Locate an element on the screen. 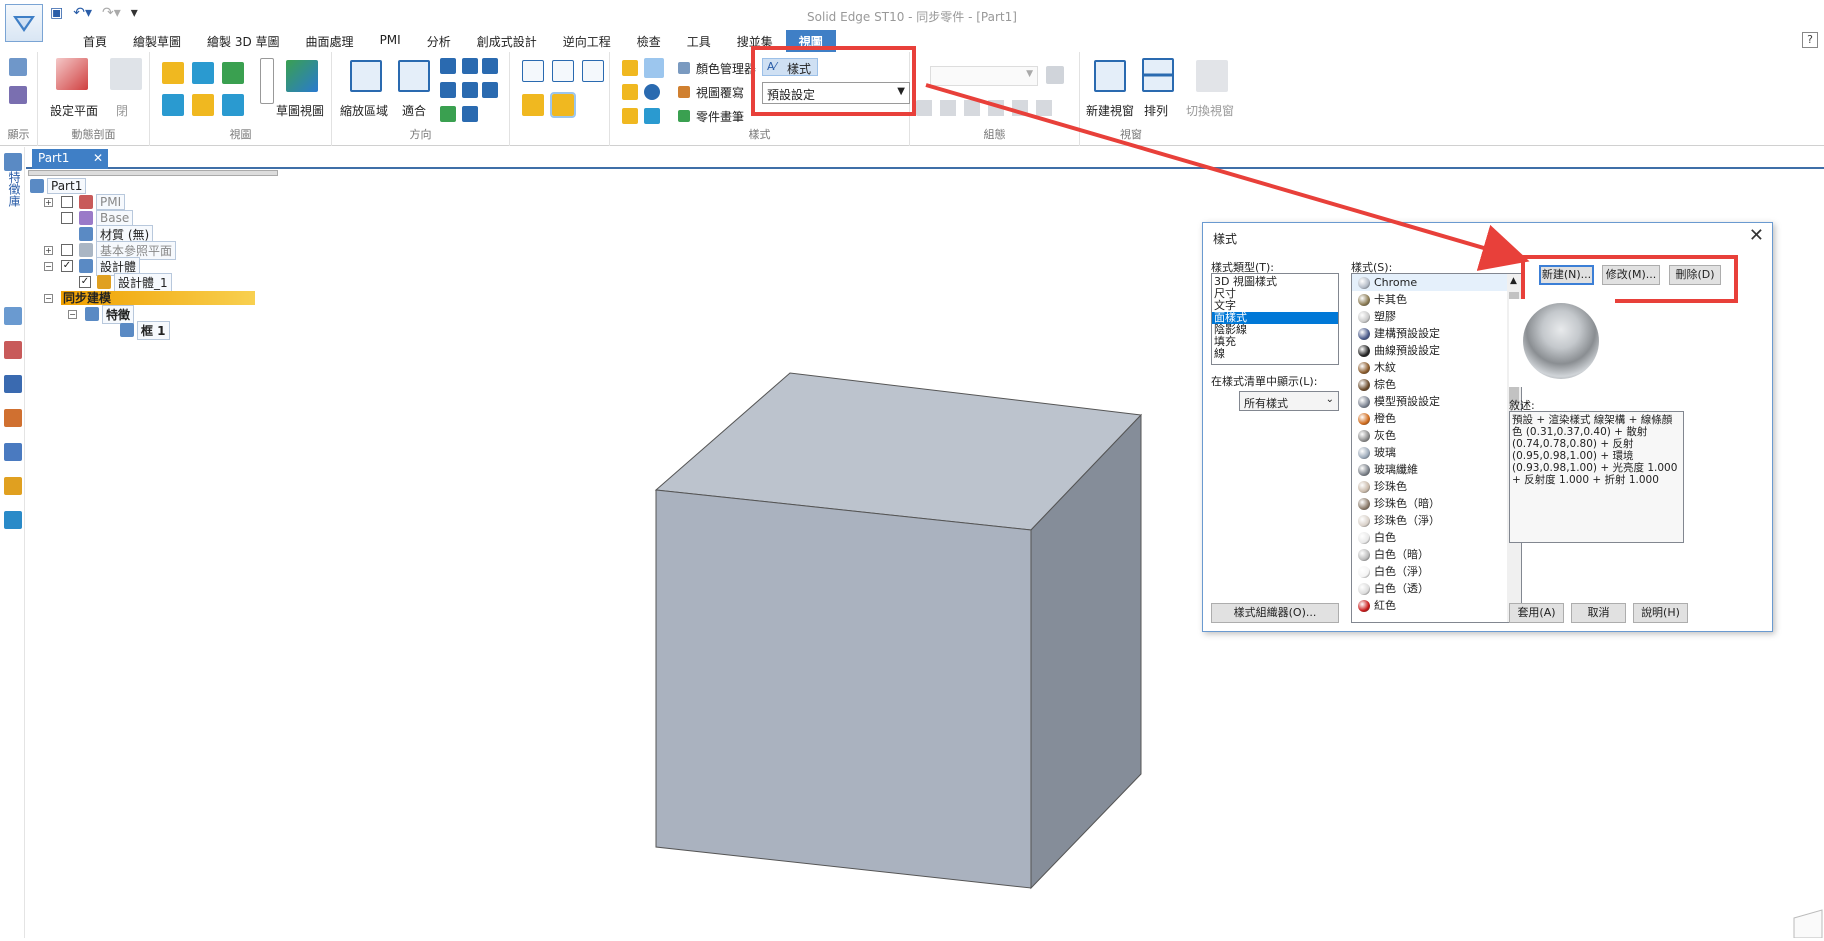 The height and width of the screenshot is (941, 1824). new-window-icon is located at coordinates (1110, 76).